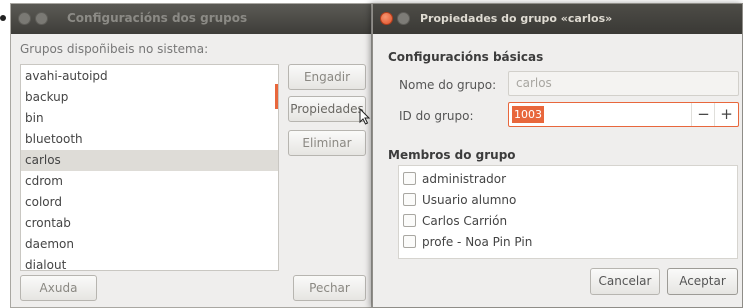 This screenshot has height=308, width=743. Describe the element at coordinates (149, 97) in the screenshot. I see `list-item: backup` at that location.